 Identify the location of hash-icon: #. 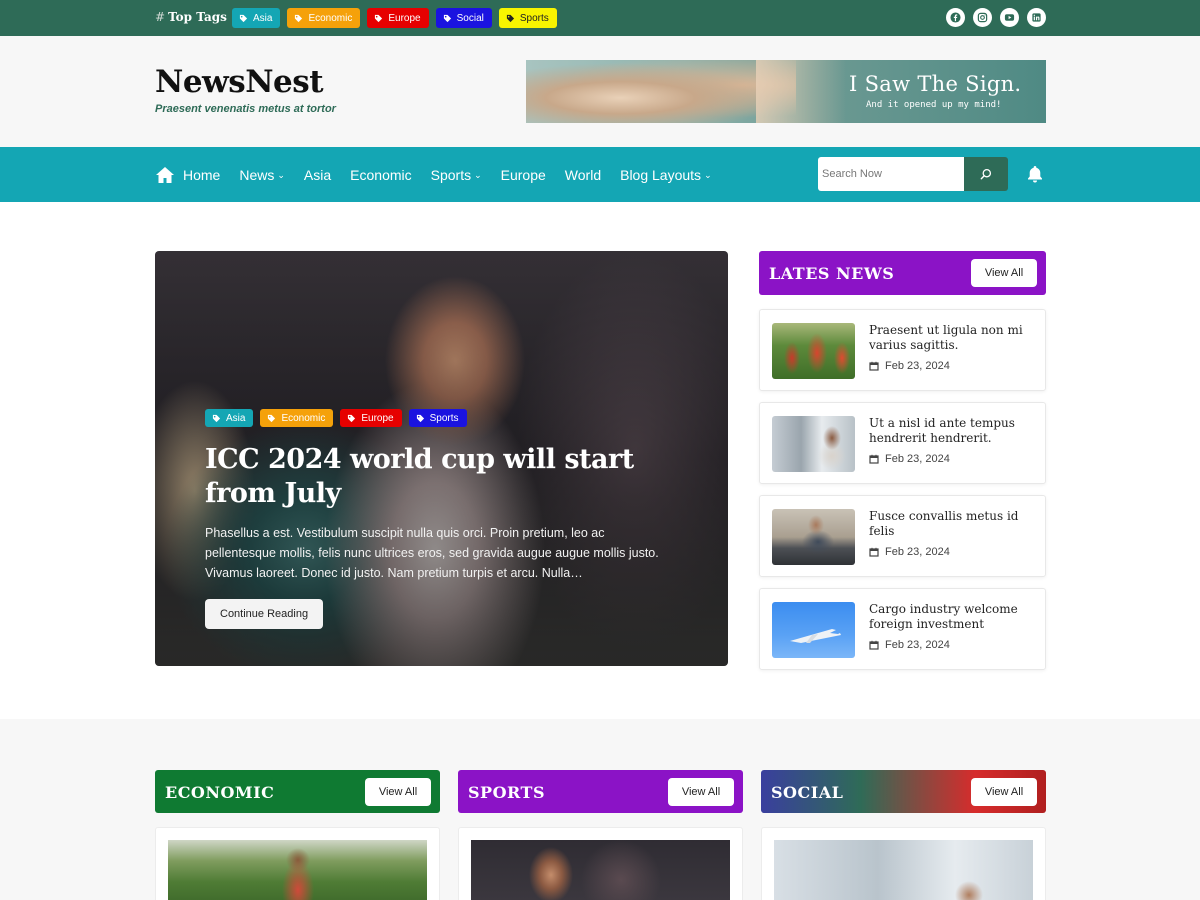
(160, 17).